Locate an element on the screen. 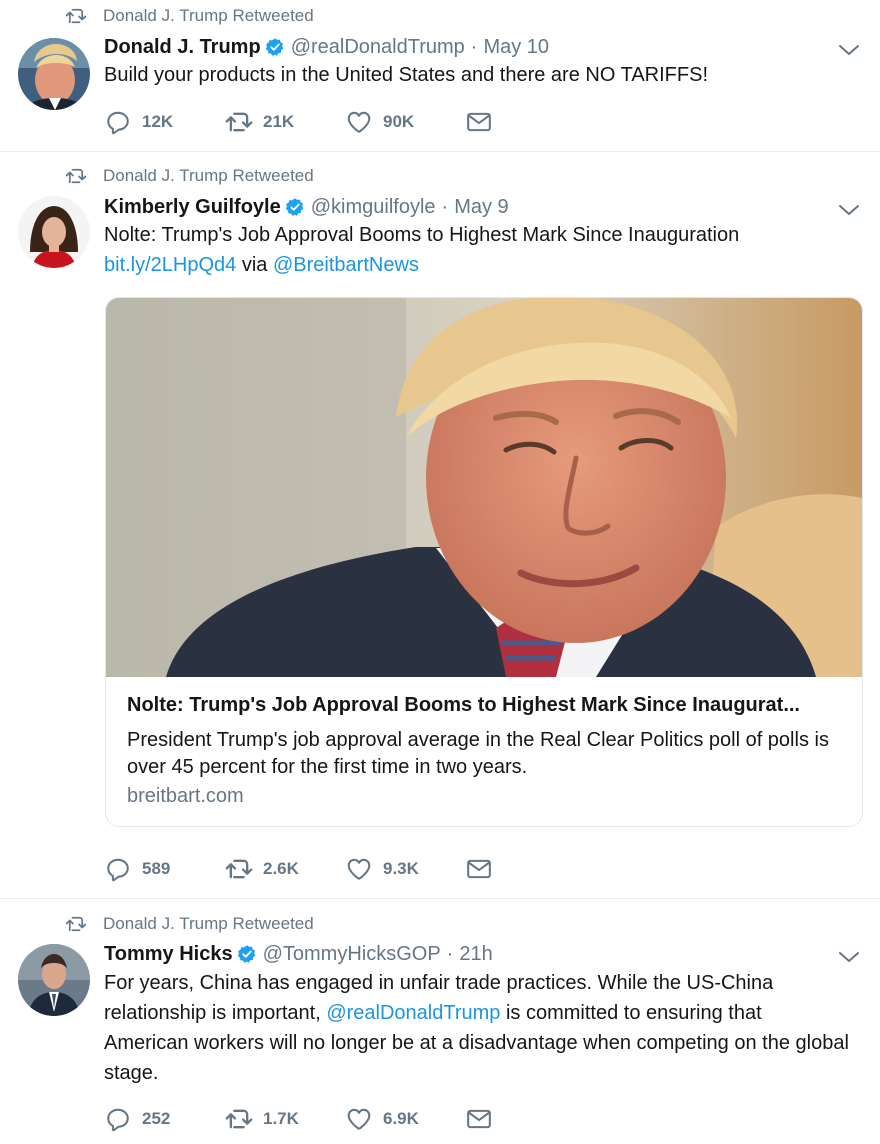 The image size is (880, 1144). display-name: Kimberly Guilfoyle is located at coordinates (192, 207).